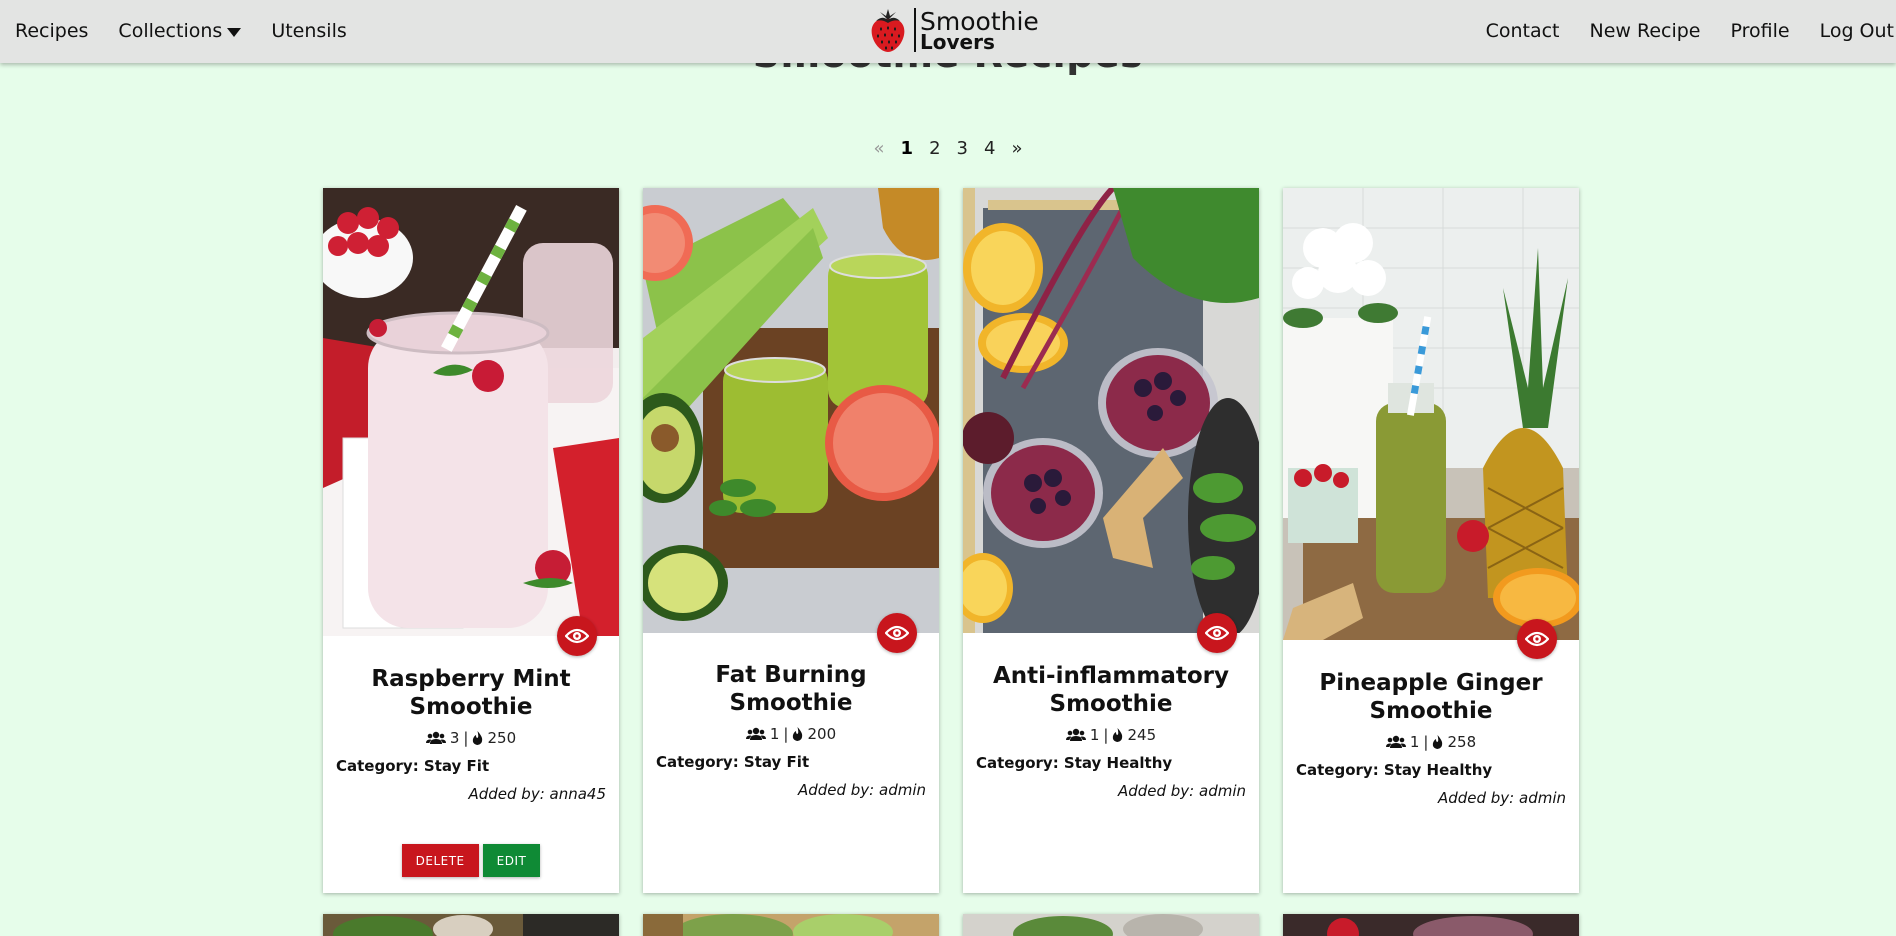  What do you see at coordinates (1016, 148) in the screenshot?
I see `pagination-next: »` at bounding box center [1016, 148].